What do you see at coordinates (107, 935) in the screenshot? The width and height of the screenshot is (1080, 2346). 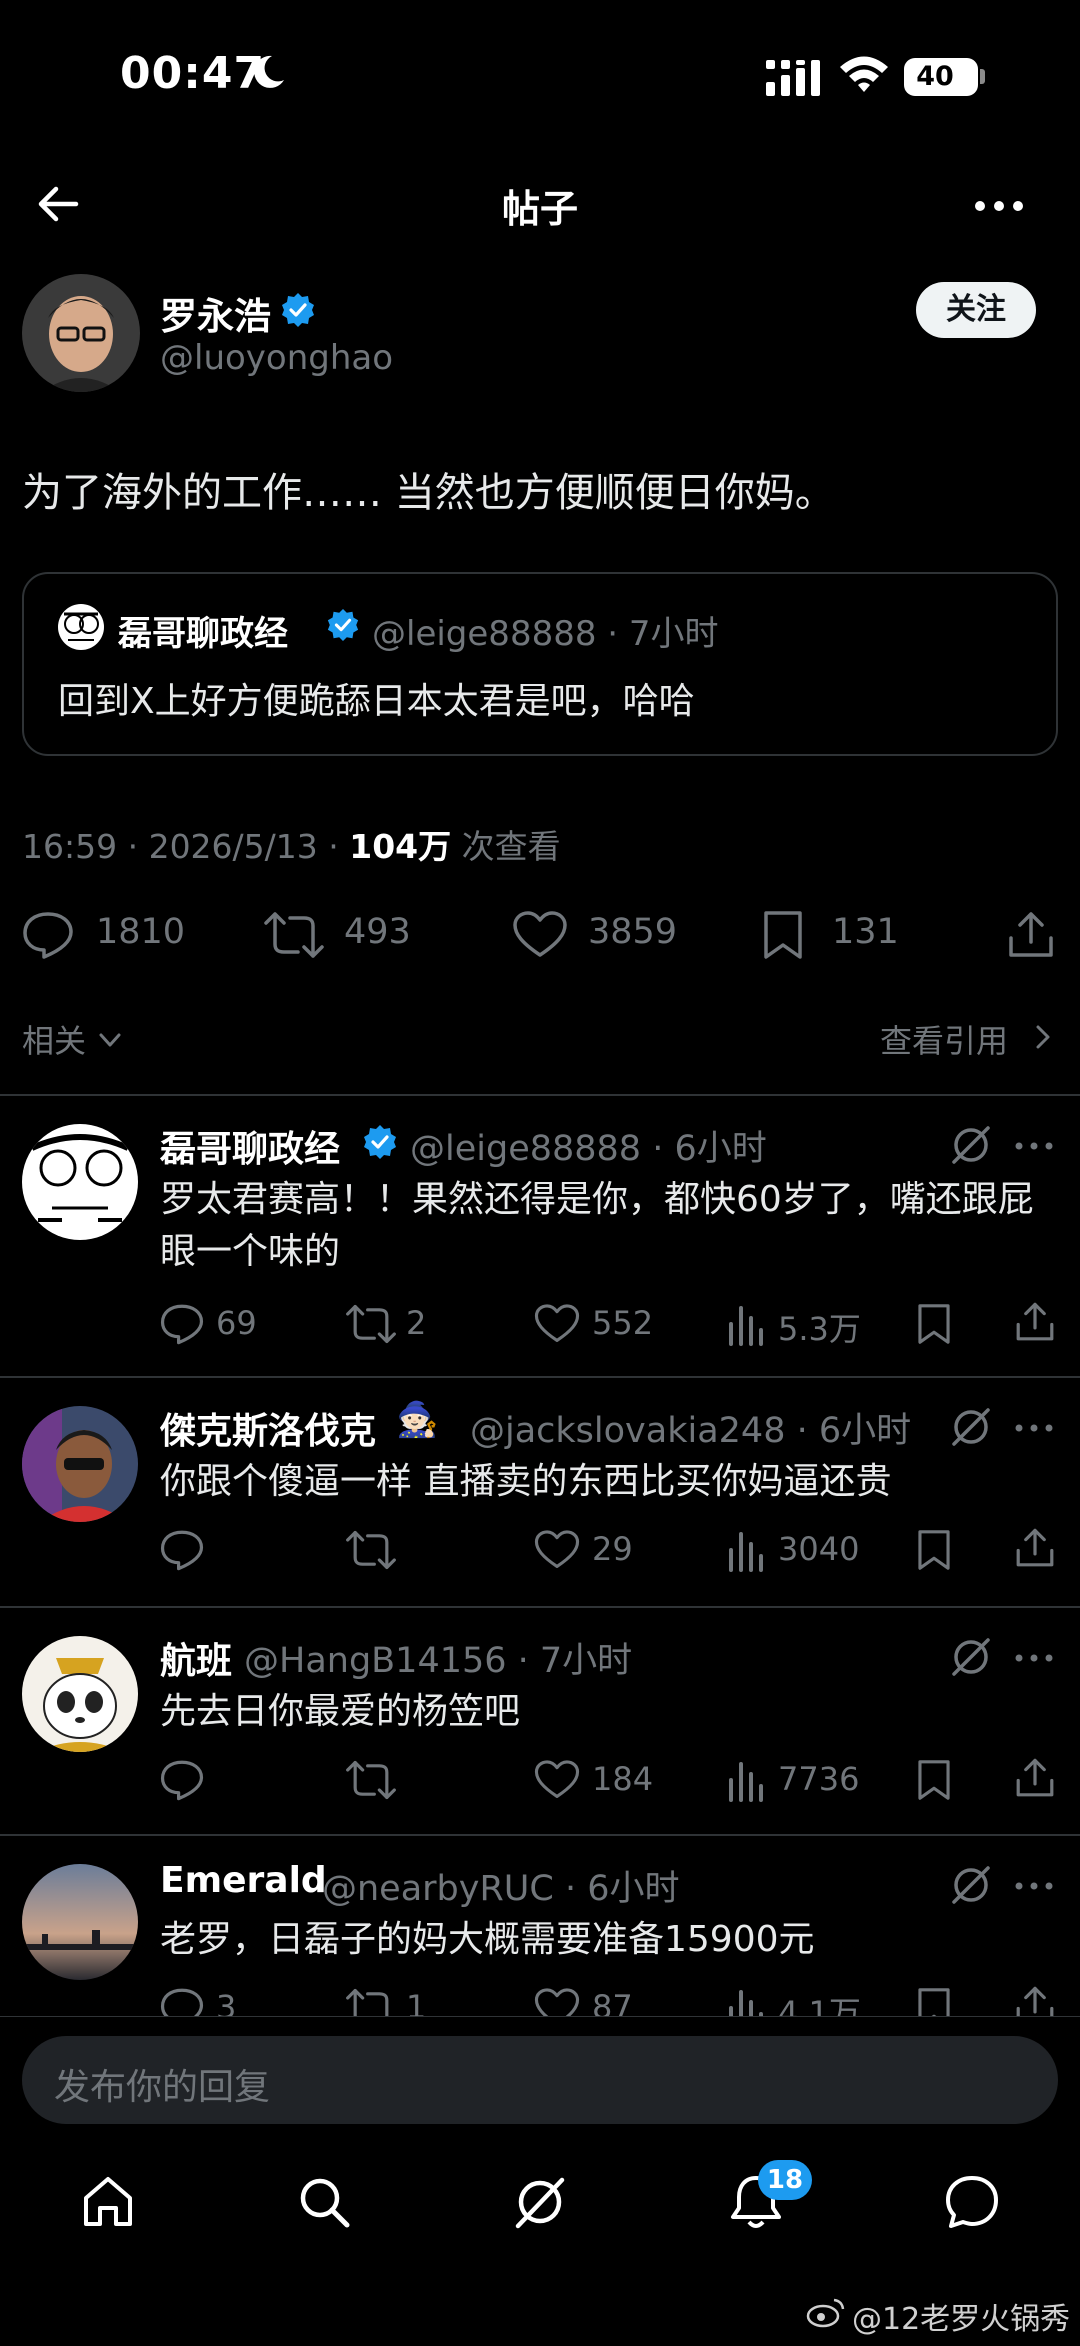 I see `reply-button: 1810` at bounding box center [107, 935].